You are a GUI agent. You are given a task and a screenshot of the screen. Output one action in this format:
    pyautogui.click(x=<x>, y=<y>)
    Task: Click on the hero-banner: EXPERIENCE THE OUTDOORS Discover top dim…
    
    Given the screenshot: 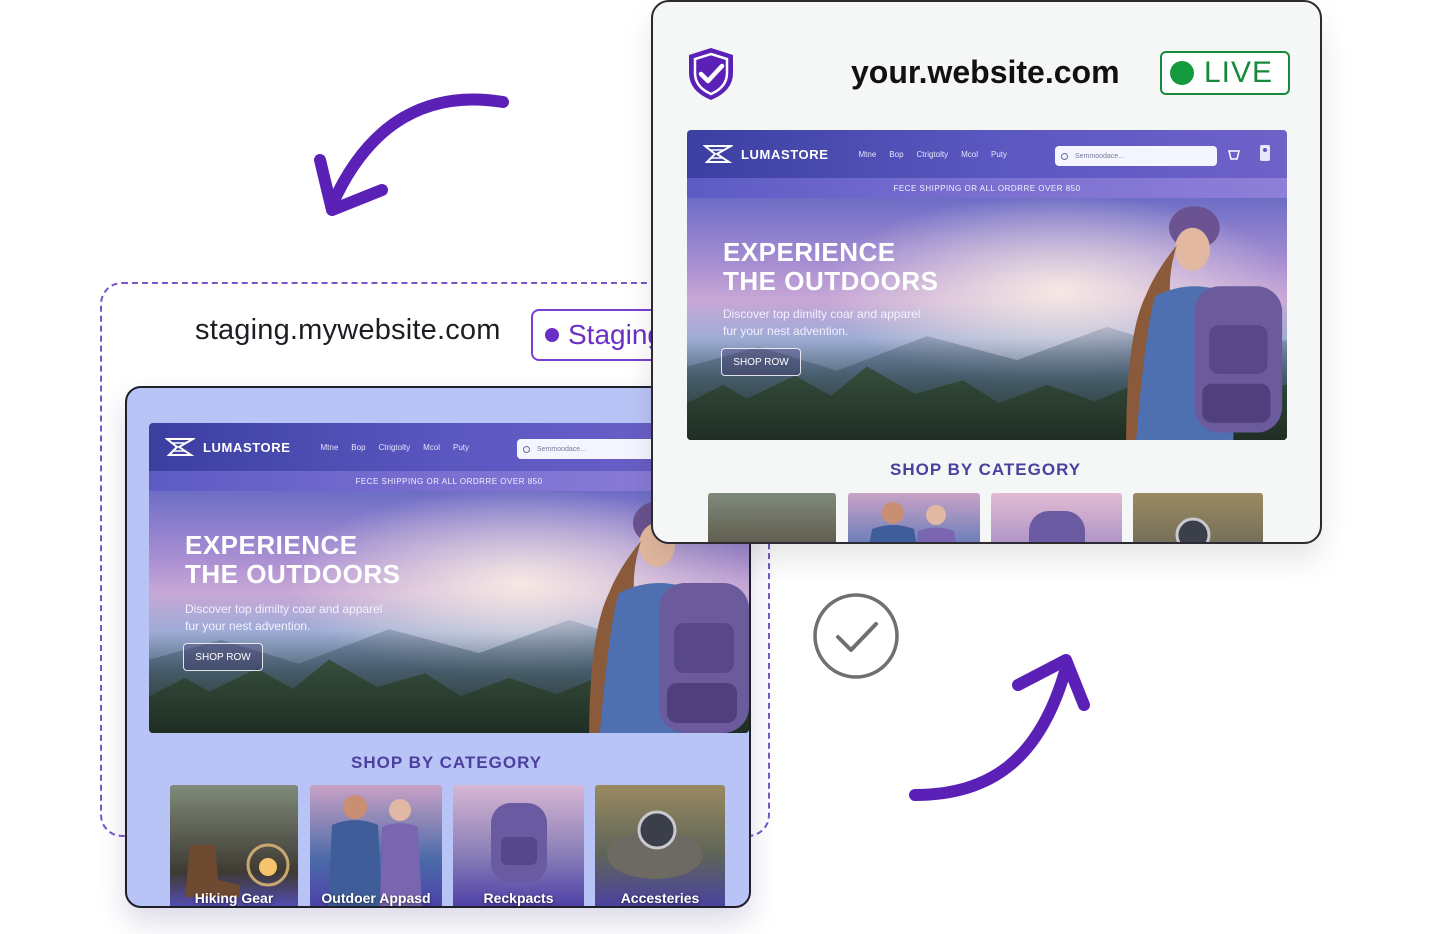 What is the action you would take?
    pyautogui.click(x=987, y=319)
    